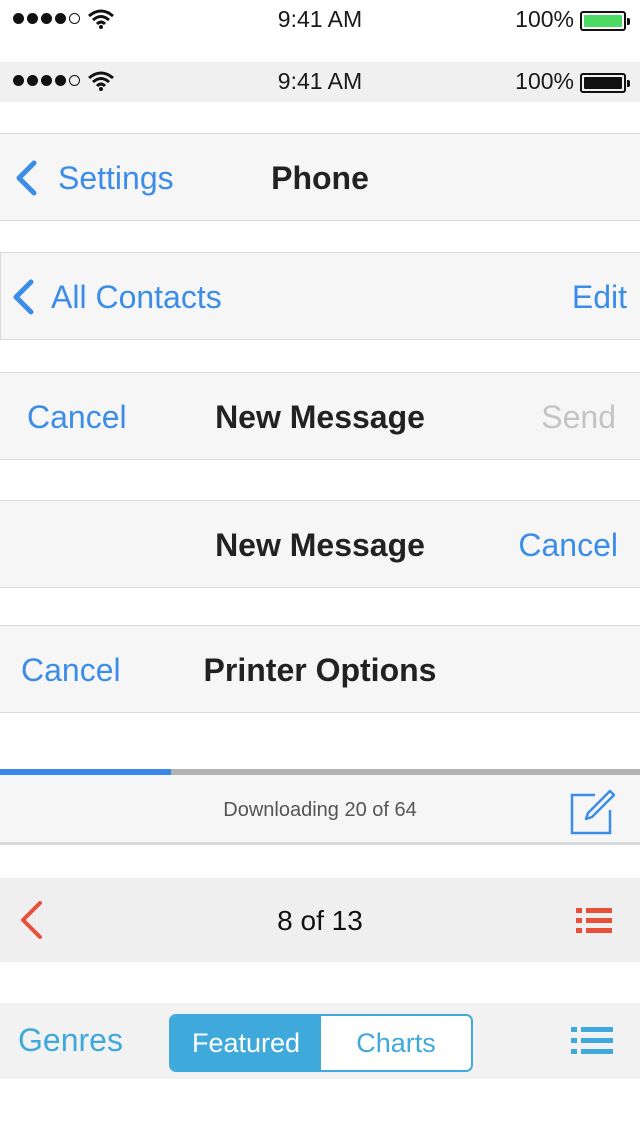 The image size is (640, 1136). I want to click on nav-bar-phone: Settings Phone, so click(320, 177).